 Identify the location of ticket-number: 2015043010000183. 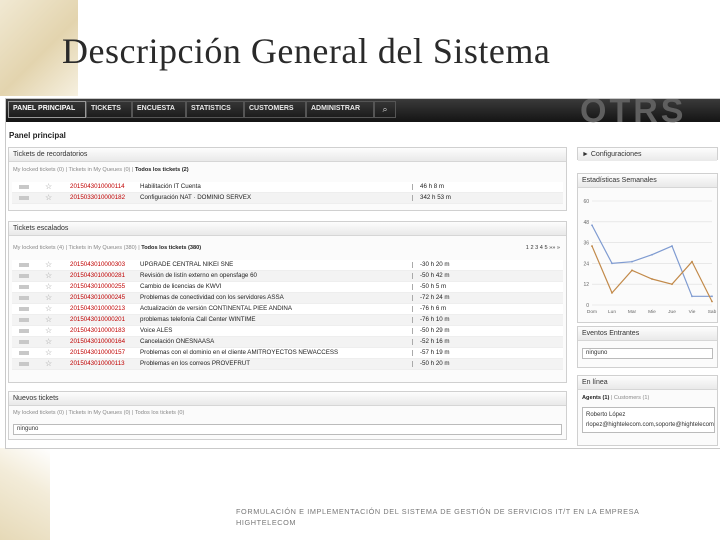
(97, 331).